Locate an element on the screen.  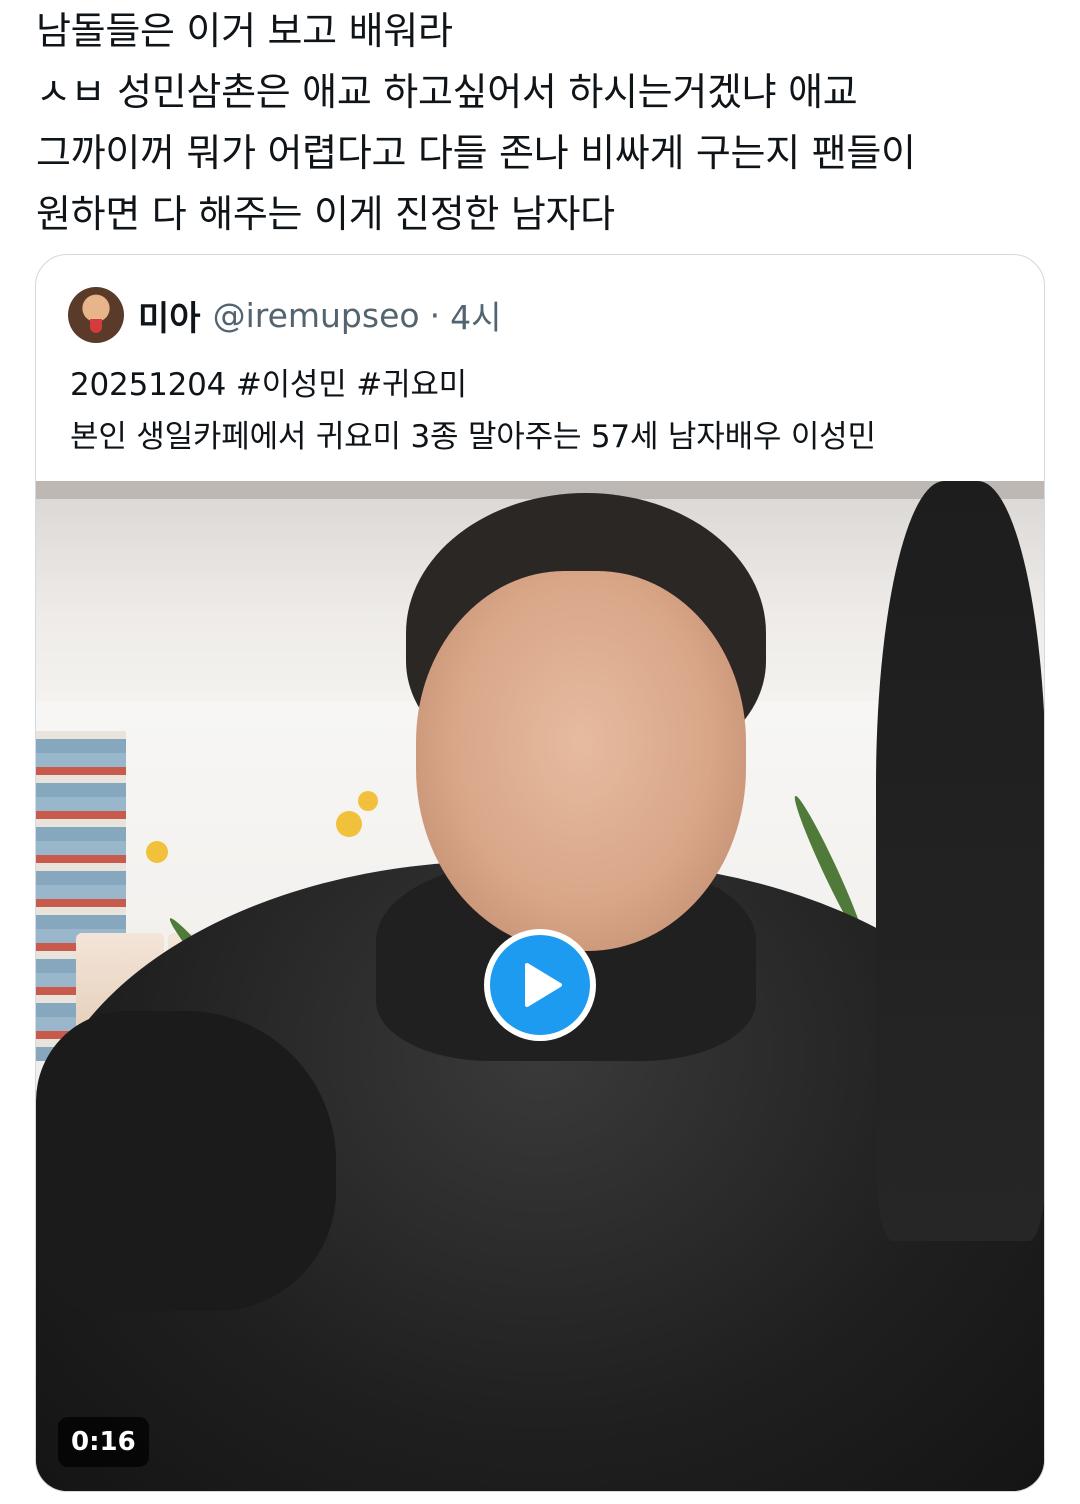
tweet-text-line: 남돌들은 이거 보고 배워라 is located at coordinates (244, 31).